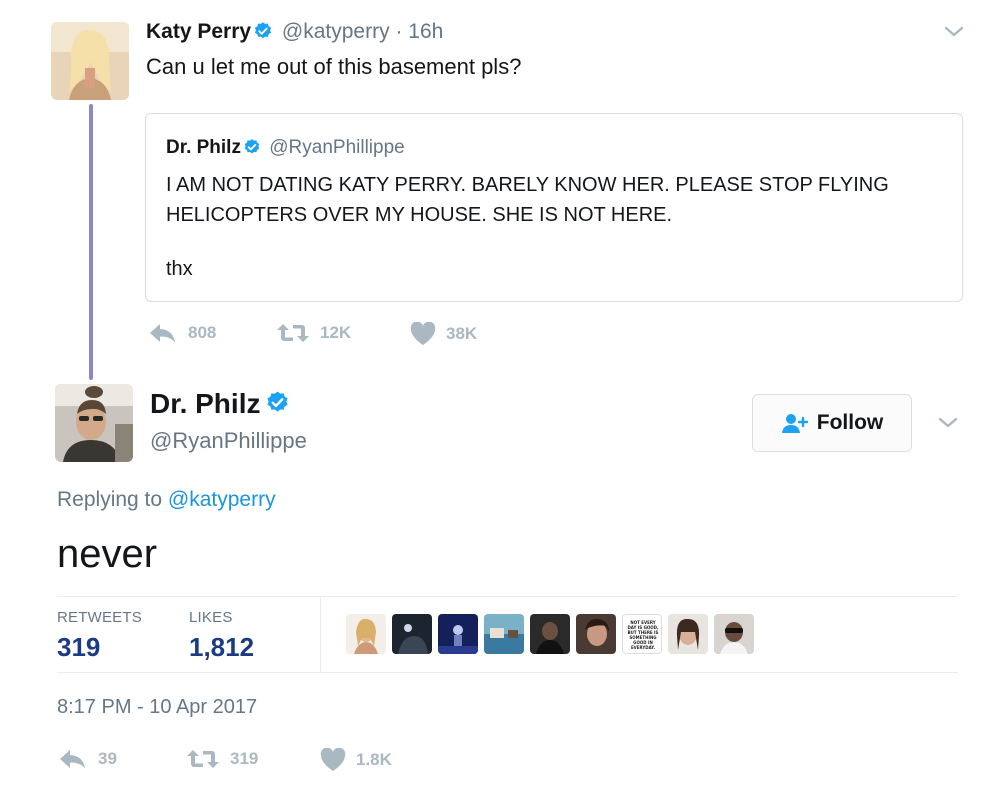 This screenshot has width=1000, height=808. What do you see at coordinates (78, 647) in the screenshot?
I see `retweets-stat-value: 319` at bounding box center [78, 647].